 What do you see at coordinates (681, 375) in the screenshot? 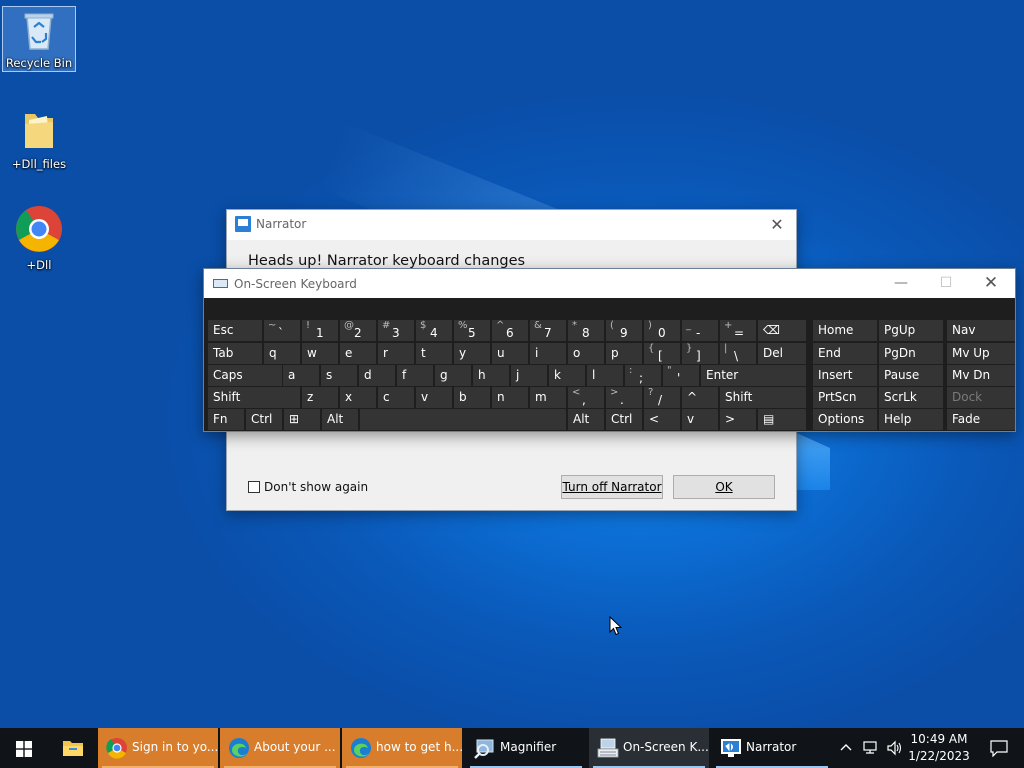
I see `osk-key: " '` at bounding box center [681, 375].